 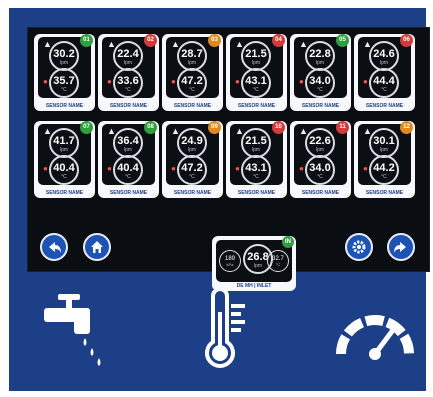 I want to click on sensor-tile: ▲ ● 22.8 lpm 34.0 °C 05 SENSOR NAME, so click(x=320, y=72).